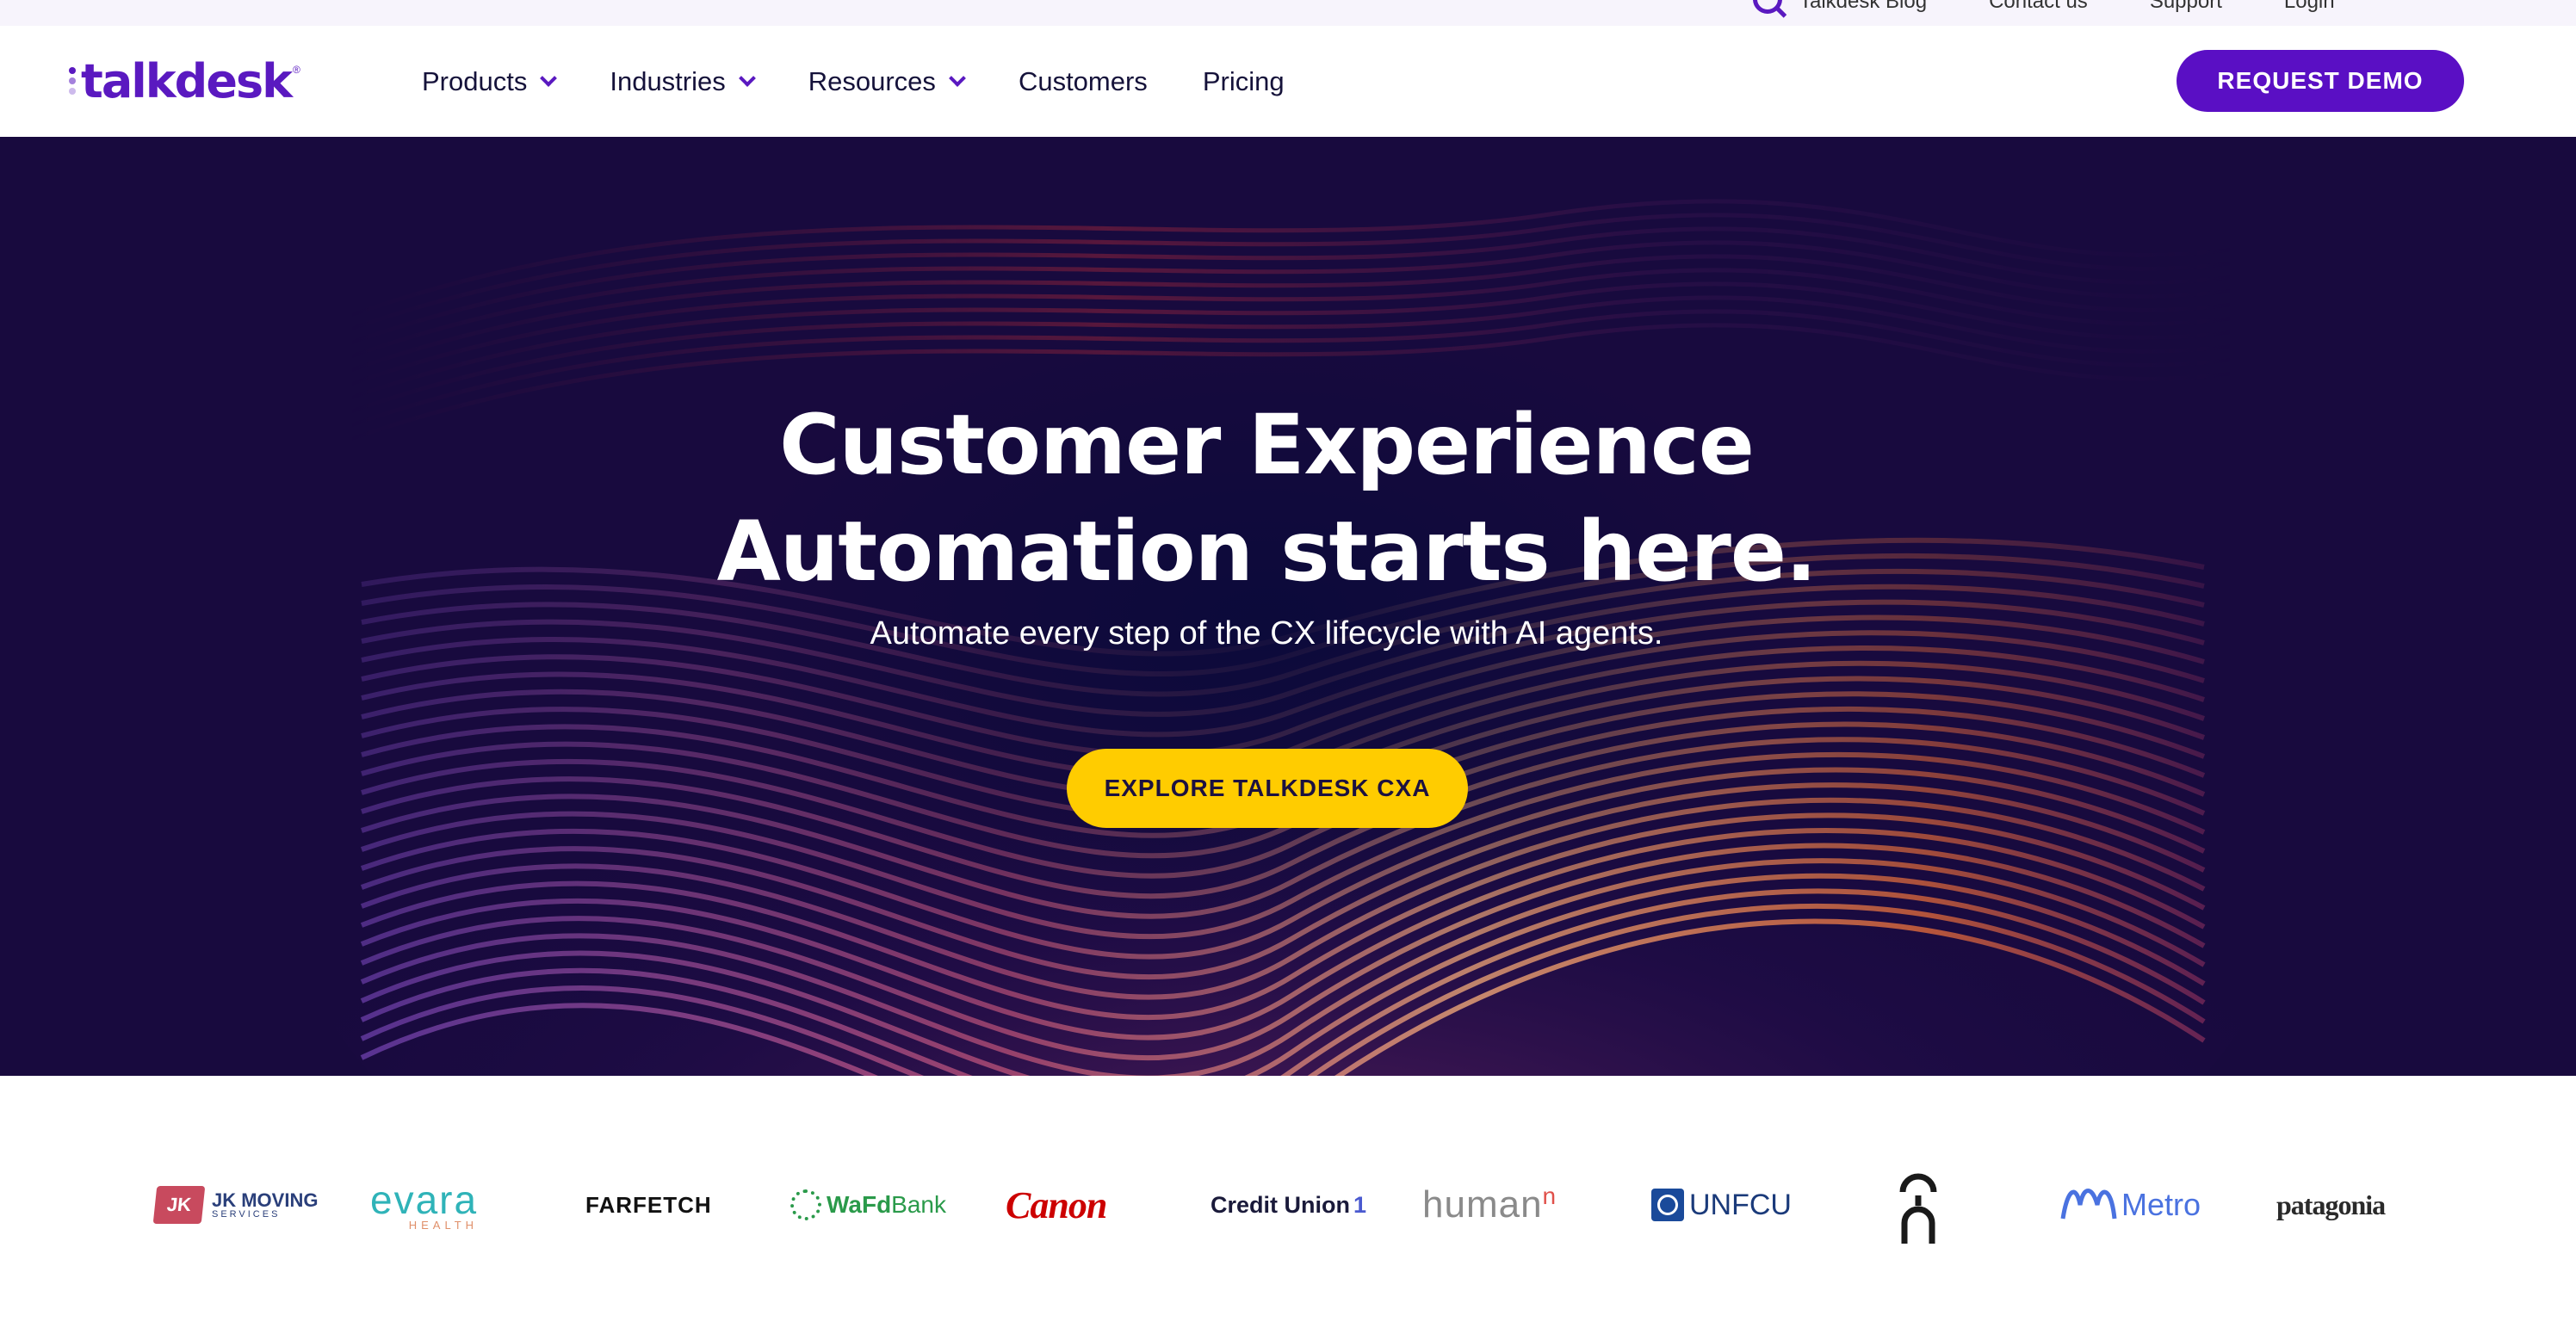  I want to click on client-name-prefix: WaFd, so click(859, 1204).